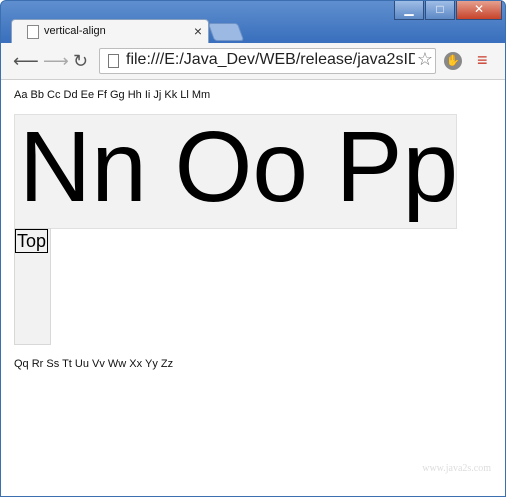 The width and height of the screenshot is (506, 497). What do you see at coordinates (112, 95) in the screenshot?
I see `alphabet-line-1: Aa Bb Cc Dd Ee Ff Gg Hh Ii Jj Kk Ll Mm` at bounding box center [112, 95].